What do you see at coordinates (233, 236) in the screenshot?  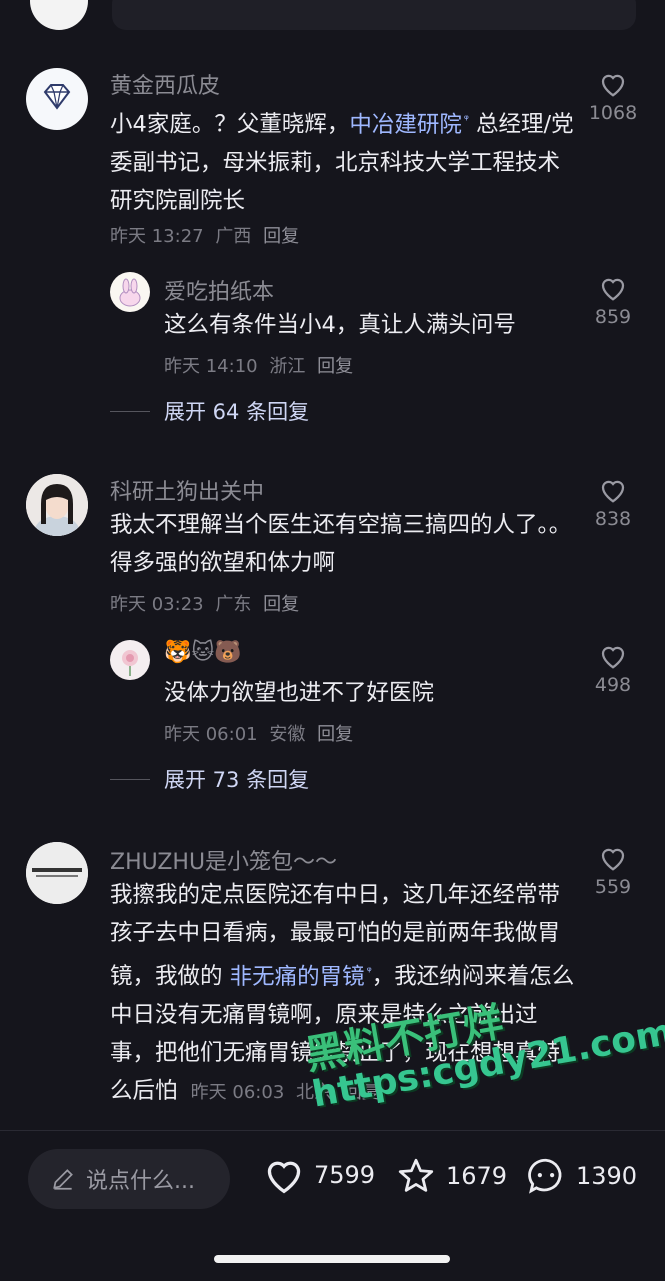 I see `comment-location: 广西` at bounding box center [233, 236].